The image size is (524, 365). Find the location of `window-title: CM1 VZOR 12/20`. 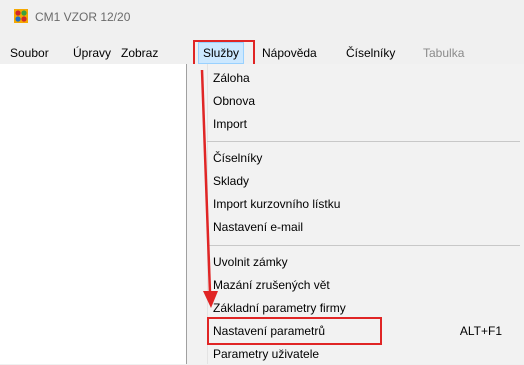

window-title: CM1 VZOR 12/20 is located at coordinates (83, 17).